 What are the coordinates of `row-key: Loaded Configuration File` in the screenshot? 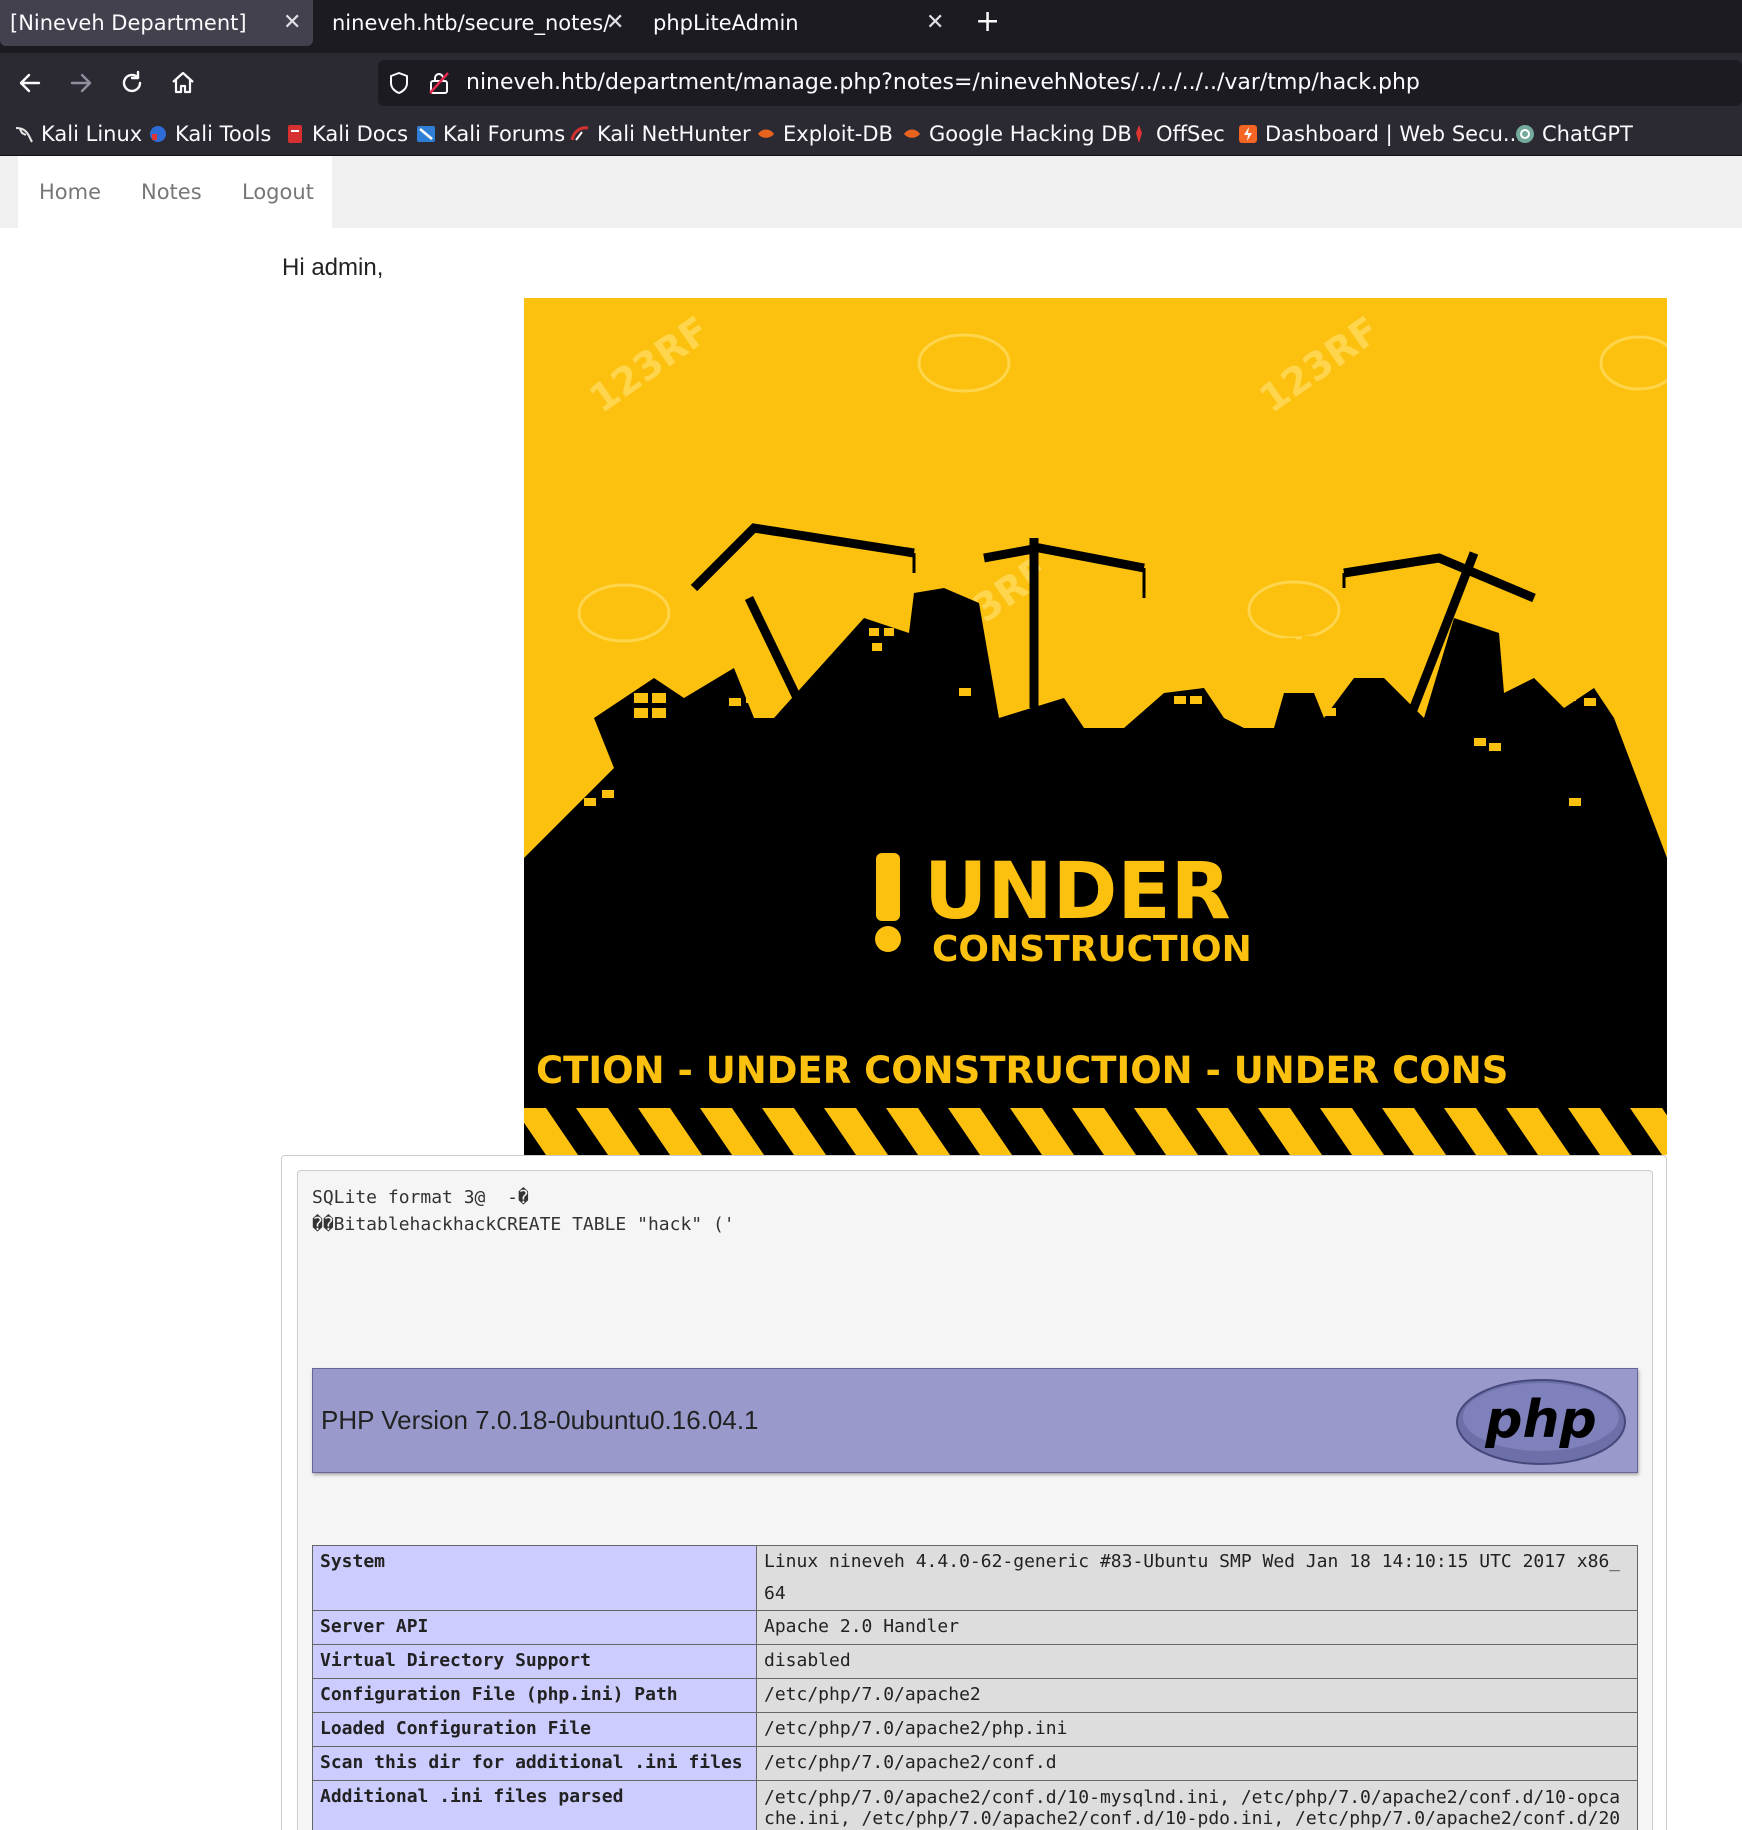 It's located at (534, 1729).